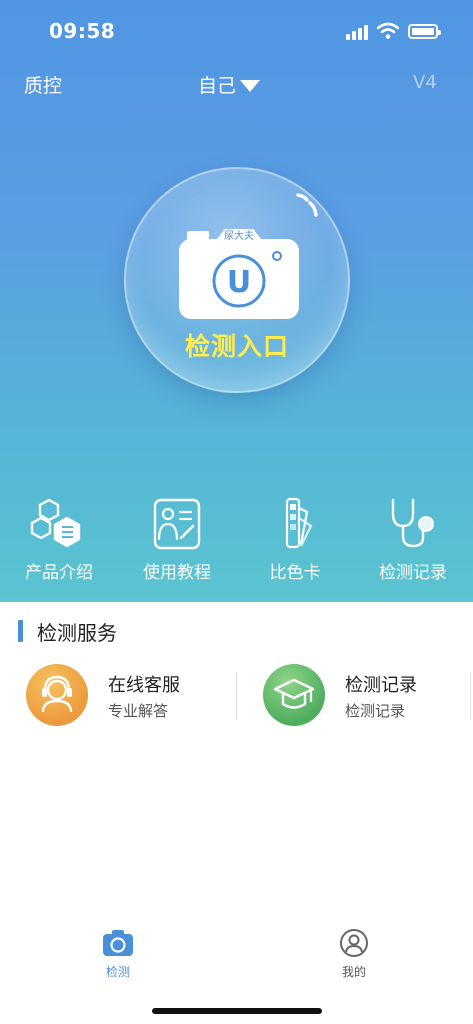 Image resolution: width=473 pixels, height=1024 pixels. What do you see at coordinates (237, 1011) in the screenshot?
I see `home-indicator` at bounding box center [237, 1011].